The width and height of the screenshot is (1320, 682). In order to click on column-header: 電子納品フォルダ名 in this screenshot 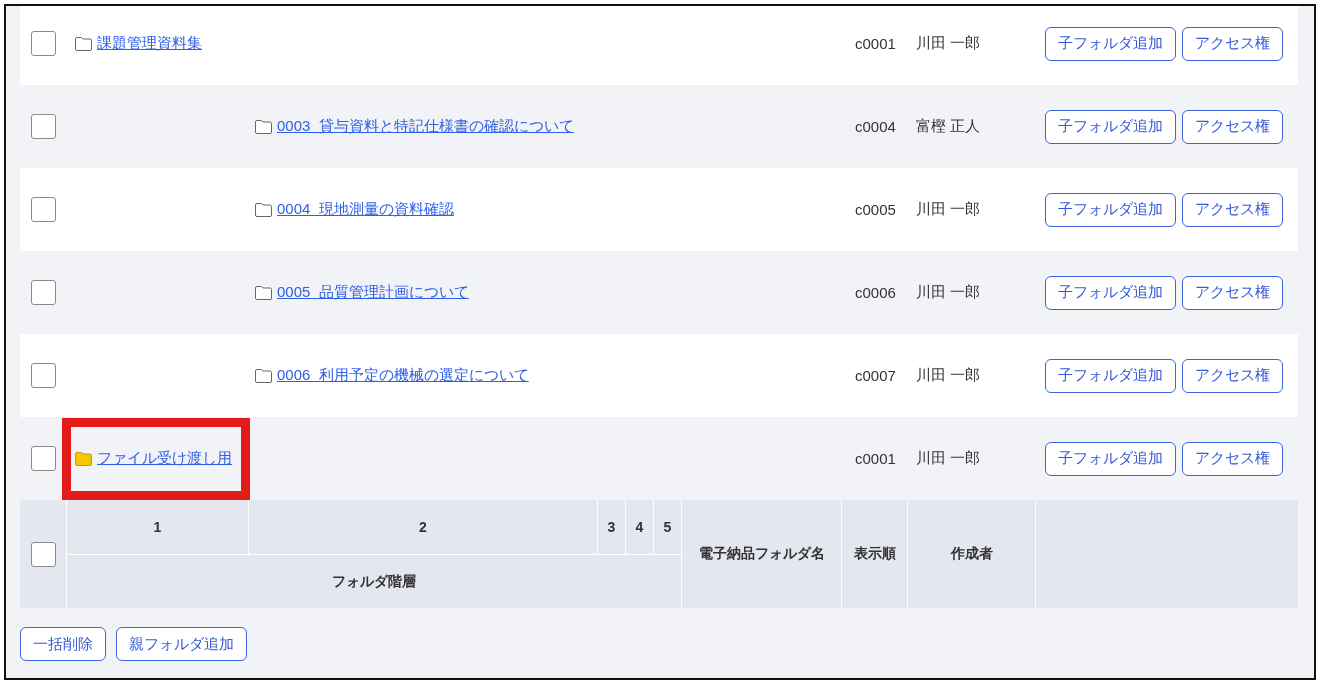, I will do `click(761, 554)`.